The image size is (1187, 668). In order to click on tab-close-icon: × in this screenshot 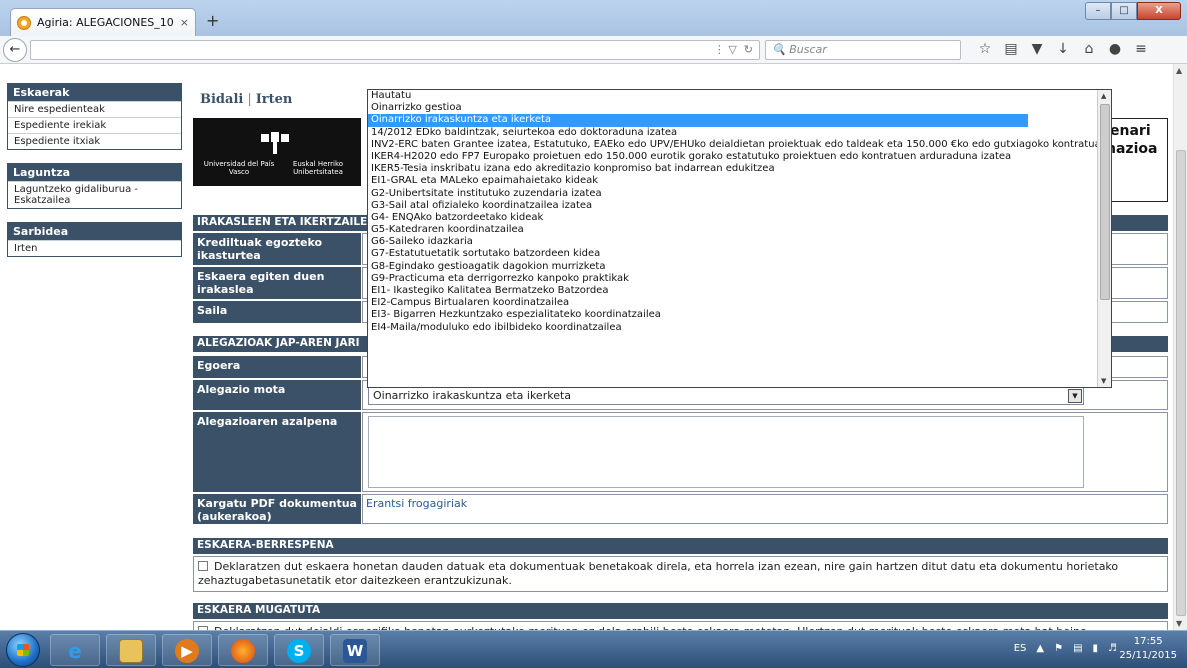, I will do `click(184, 22)`.